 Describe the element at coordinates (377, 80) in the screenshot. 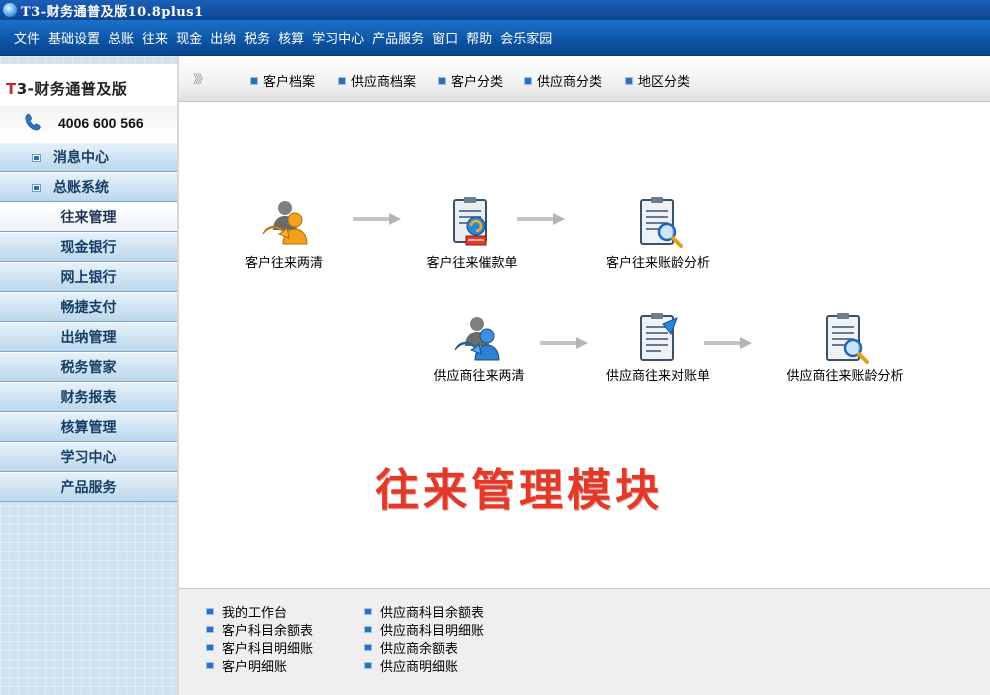

I see `link-supplier-archive: 供应商档案` at that location.